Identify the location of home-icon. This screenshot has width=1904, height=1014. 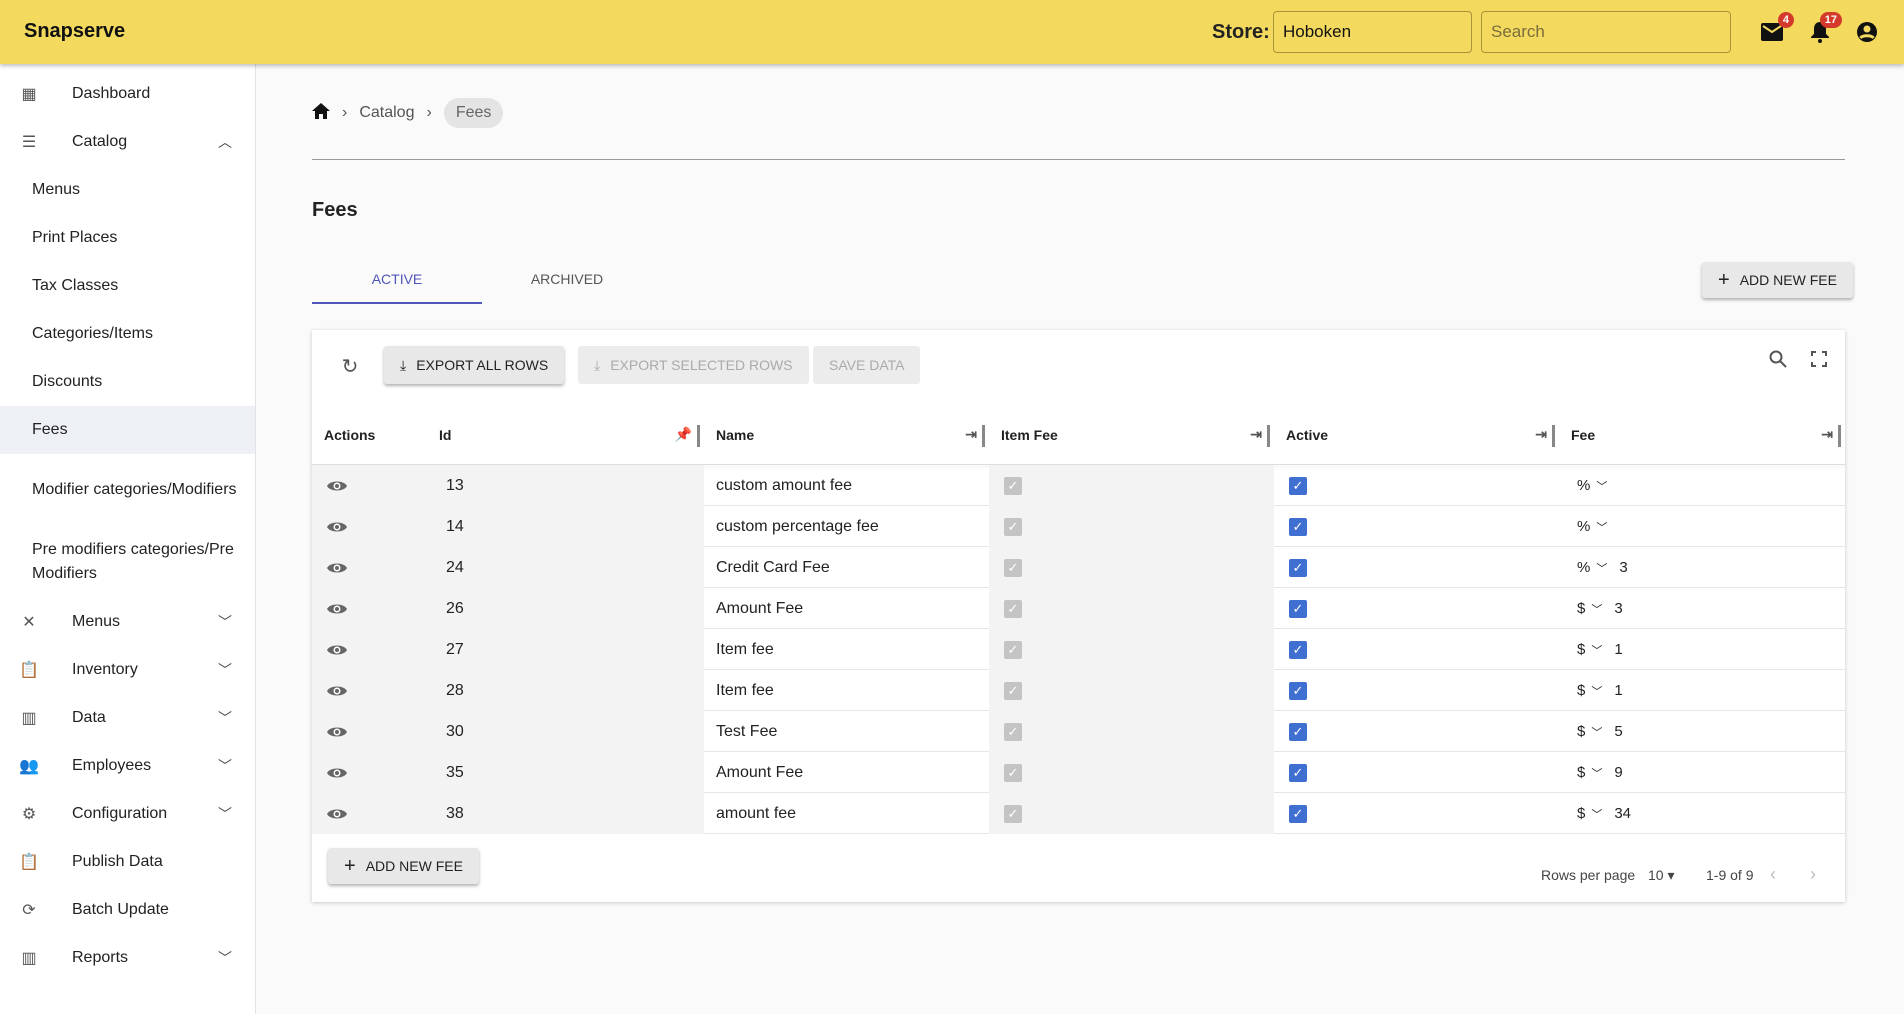
(321, 113).